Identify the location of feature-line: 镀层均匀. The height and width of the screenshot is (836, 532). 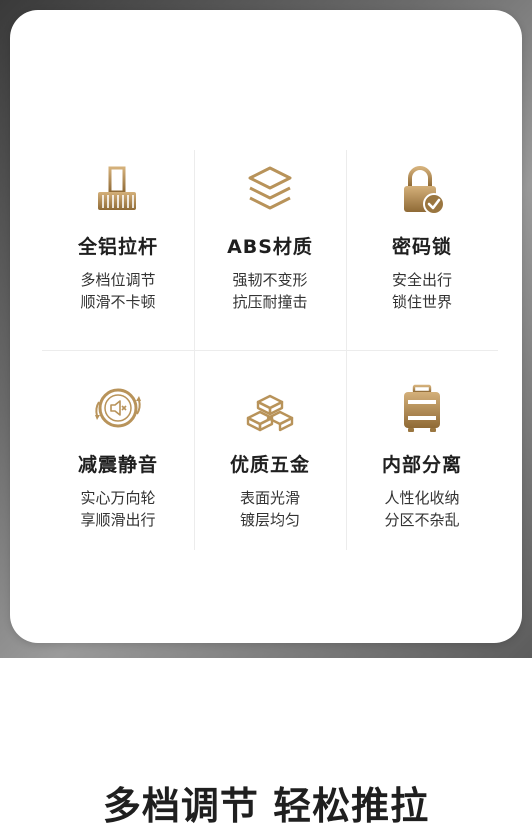
(269, 520).